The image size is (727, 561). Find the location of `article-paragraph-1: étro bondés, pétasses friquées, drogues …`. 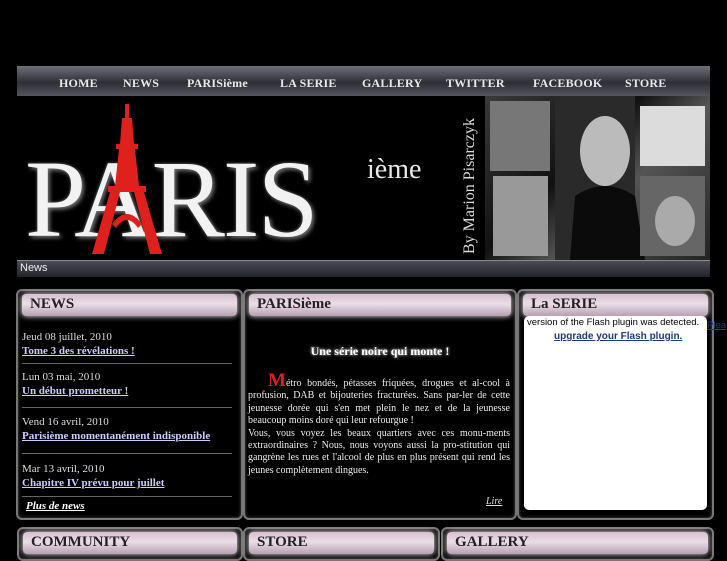

article-paragraph-1: étro bondés, pétasses friquées, drogues … is located at coordinates (379, 402).